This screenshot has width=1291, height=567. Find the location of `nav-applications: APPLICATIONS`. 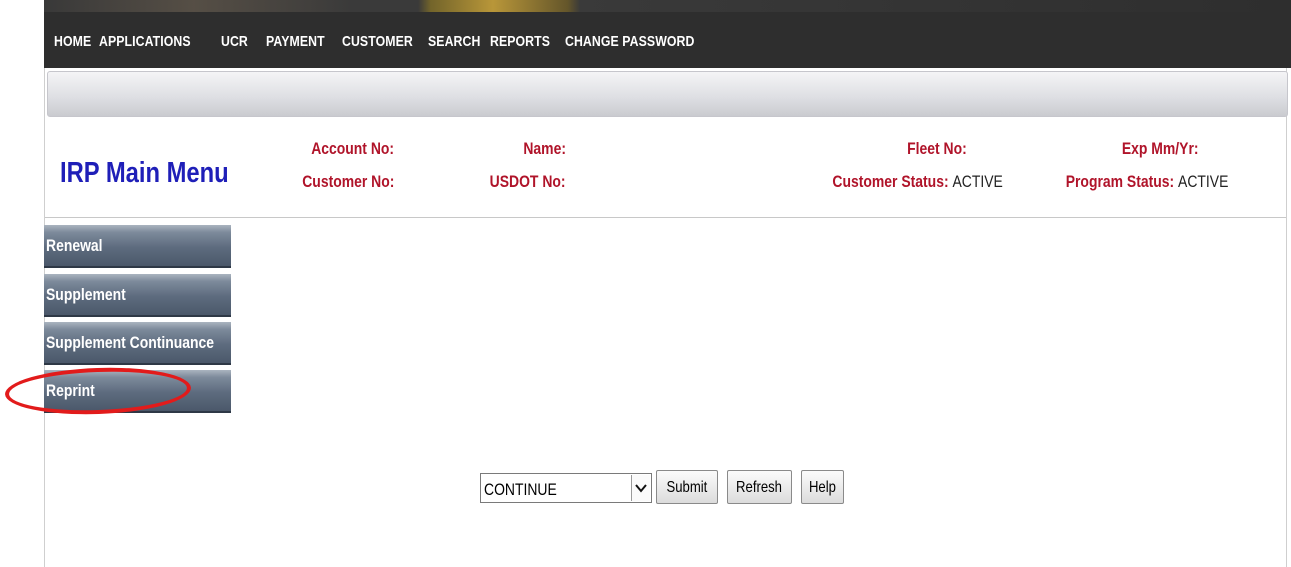

nav-applications: APPLICATIONS is located at coordinates (160, 41).